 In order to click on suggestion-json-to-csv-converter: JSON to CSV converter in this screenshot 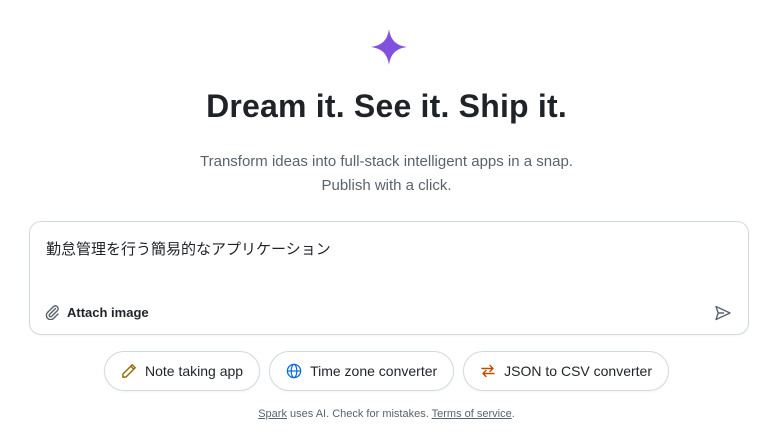, I will do `click(566, 371)`.